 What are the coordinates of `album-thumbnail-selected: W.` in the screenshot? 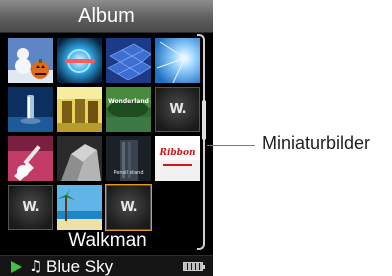 It's located at (128, 207).